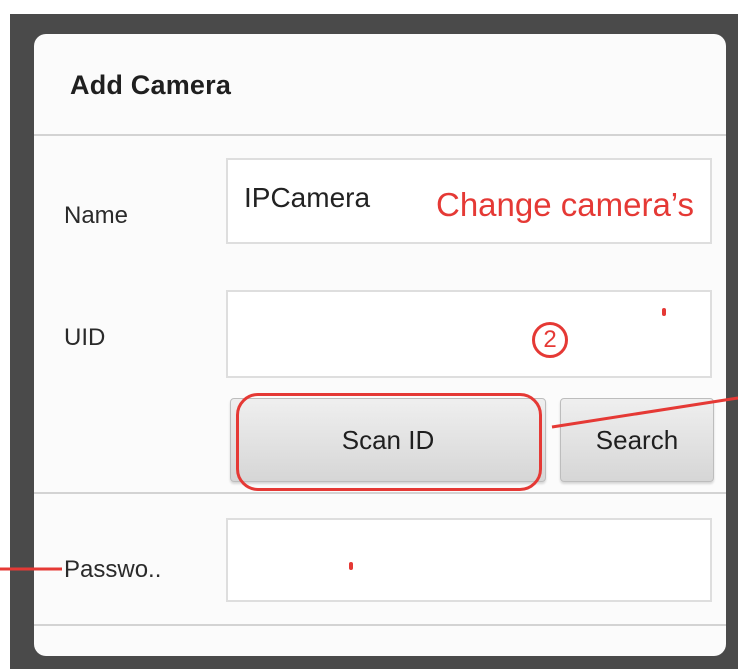  What do you see at coordinates (85, 337) in the screenshot?
I see `uid-label: UID` at bounding box center [85, 337].